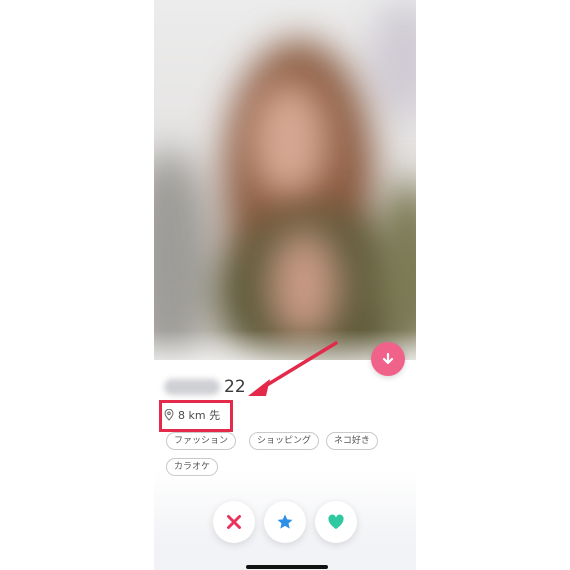  What do you see at coordinates (235, 387) in the screenshot?
I see `profile-age: 22` at bounding box center [235, 387].